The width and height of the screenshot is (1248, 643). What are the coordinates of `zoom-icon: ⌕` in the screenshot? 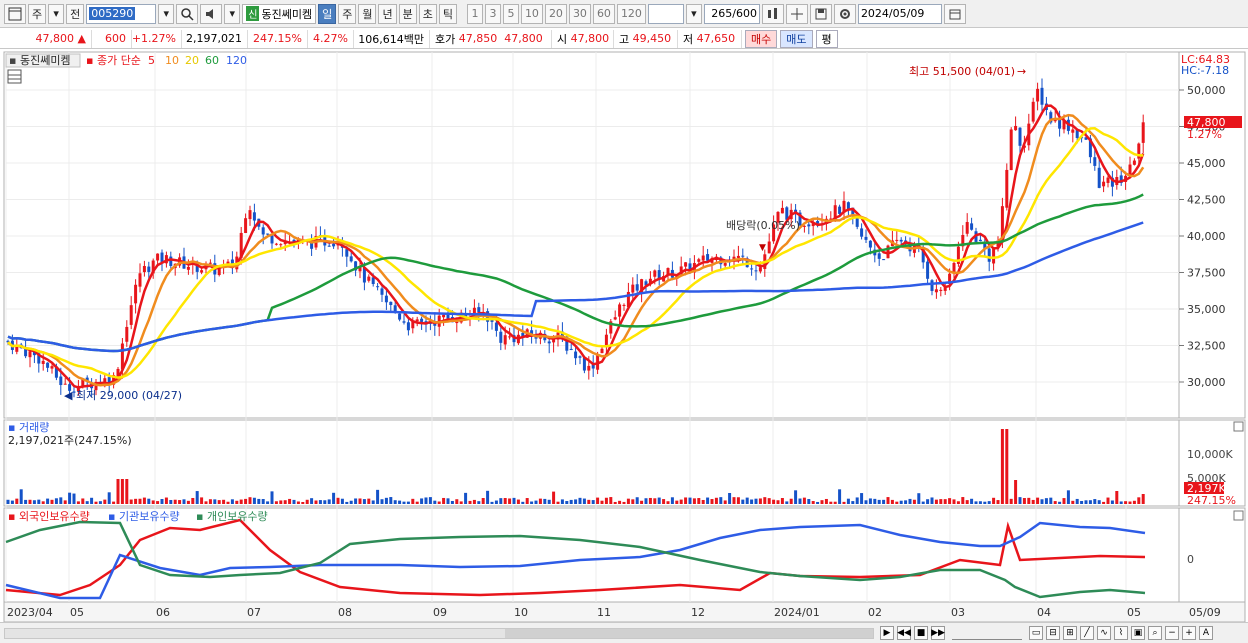 It's located at (1155, 633).